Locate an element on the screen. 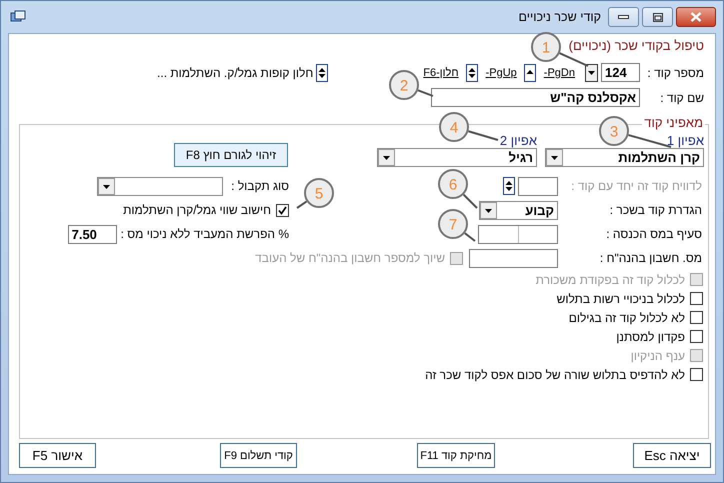 The image size is (724, 483). field-label: מס. חשבון בהנה"ח : is located at coordinates (650, 258).